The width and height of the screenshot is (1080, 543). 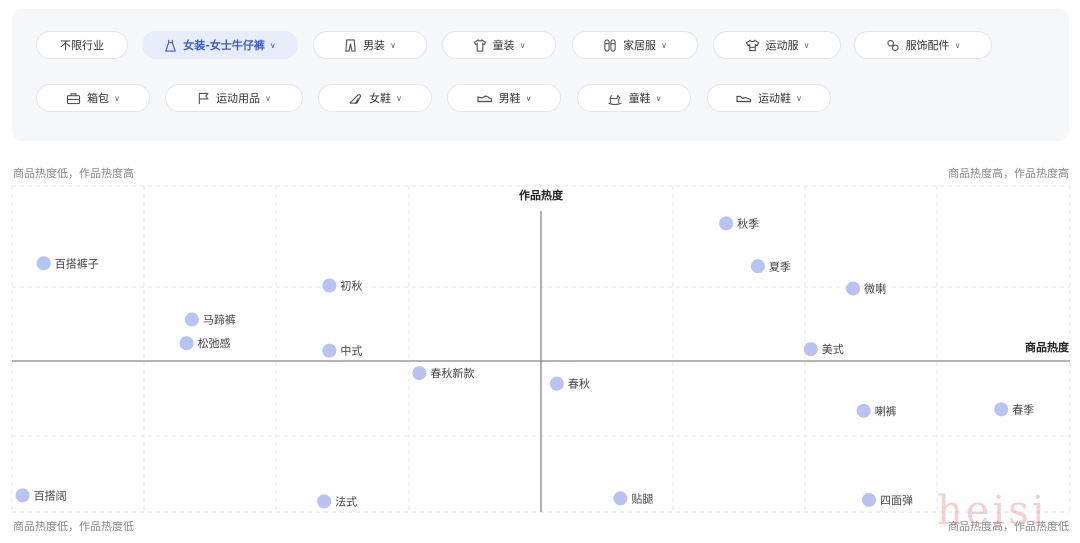 What do you see at coordinates (214, 343) in the screenshot?
I see `point-label-6: 松弛感` at bounding box center [214, 343].